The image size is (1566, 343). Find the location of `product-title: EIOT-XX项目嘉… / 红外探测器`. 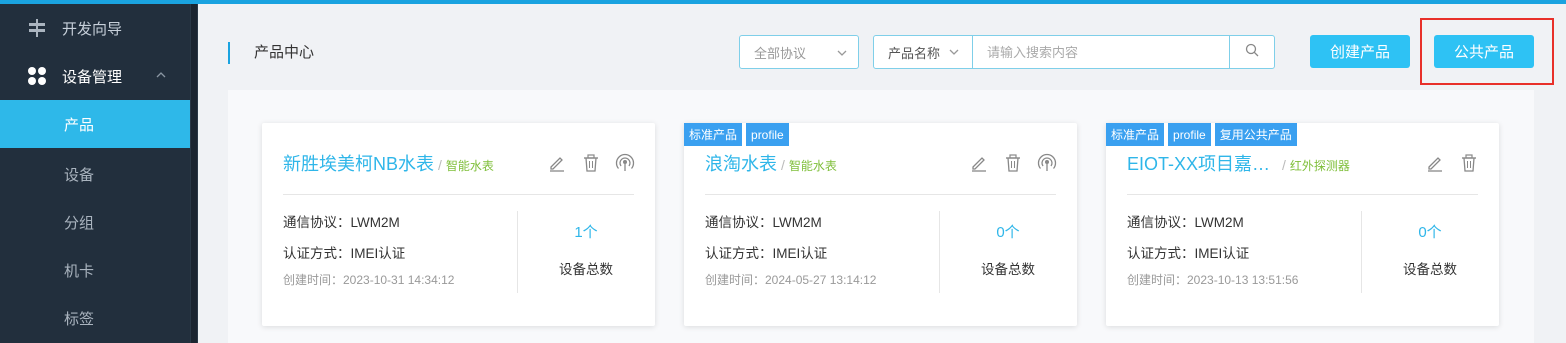

product-title: EIOT-XX项目嘉… / 红外探测器 is located at coordinates (1238, 163).